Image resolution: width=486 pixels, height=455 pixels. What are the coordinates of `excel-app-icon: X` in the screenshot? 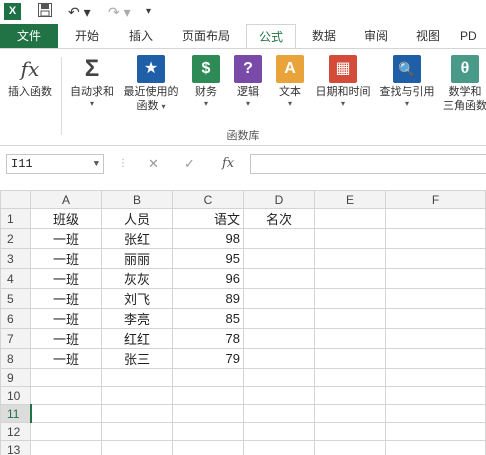 It's located at (12, 11).